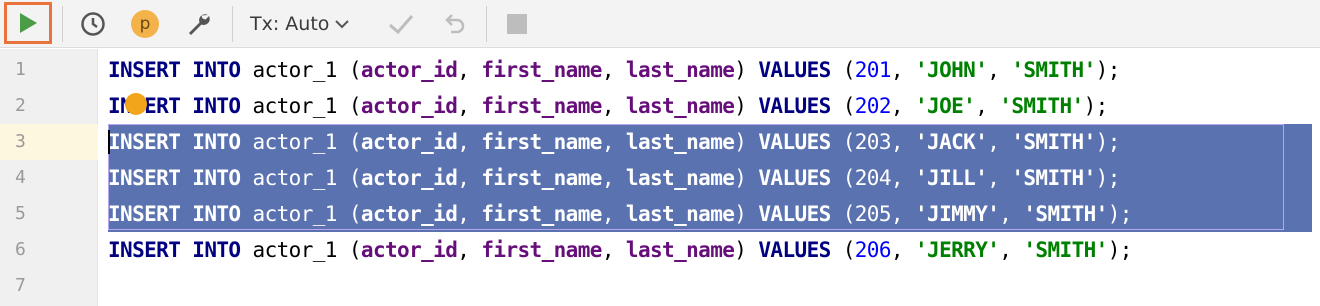  I want to click on wrench-icon, so click(199, 24).